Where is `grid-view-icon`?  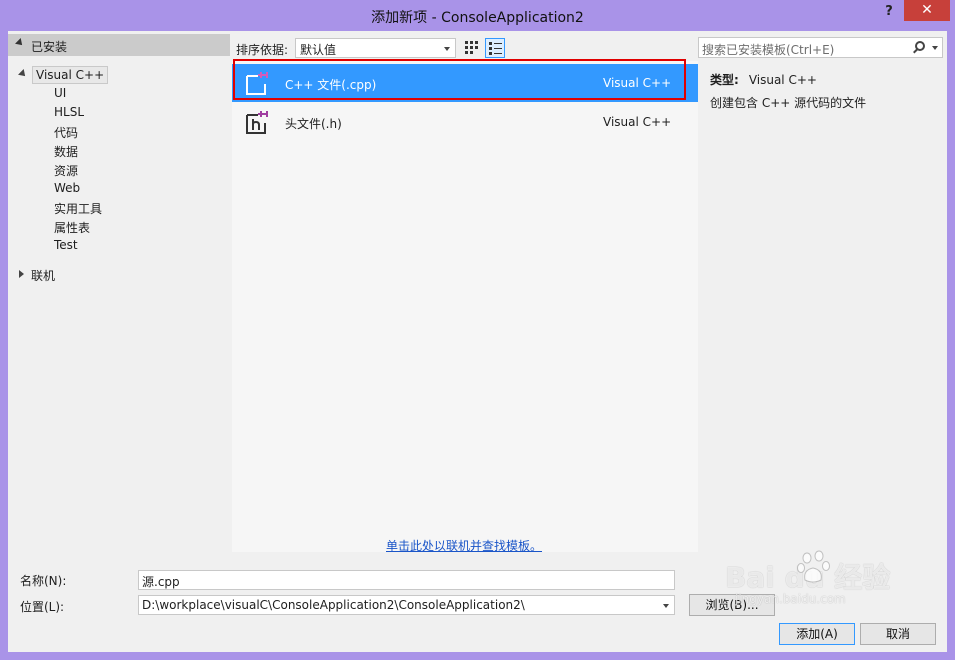 grid-view-icon is located at coordinates (471, 47).